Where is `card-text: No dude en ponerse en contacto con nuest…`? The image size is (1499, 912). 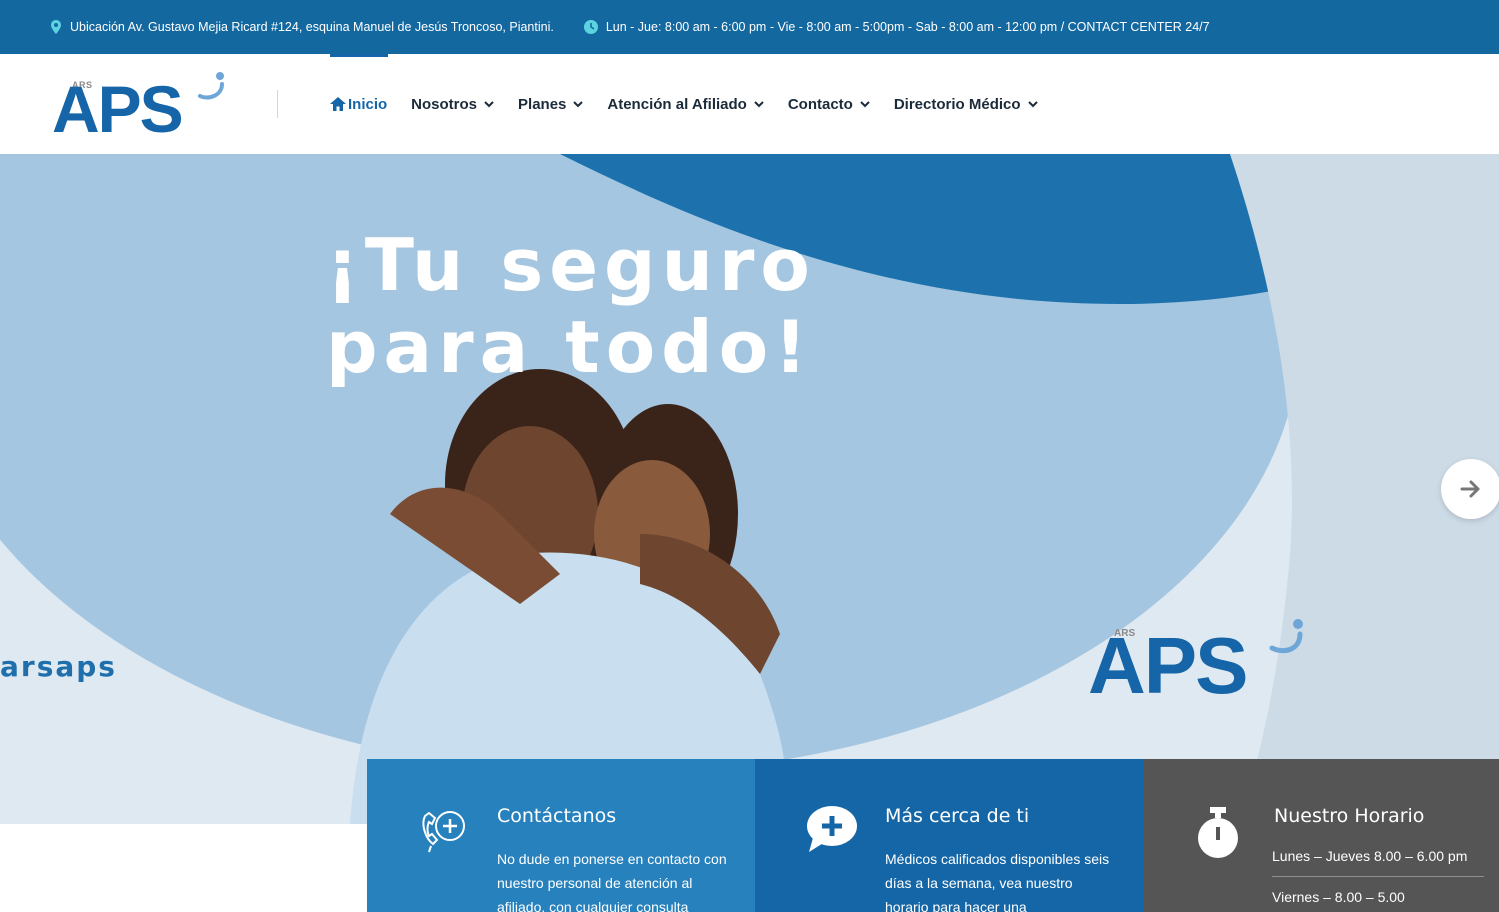 card-text: No dude en ponerse en contacto con nuest… is located at coordinates (612, 881).